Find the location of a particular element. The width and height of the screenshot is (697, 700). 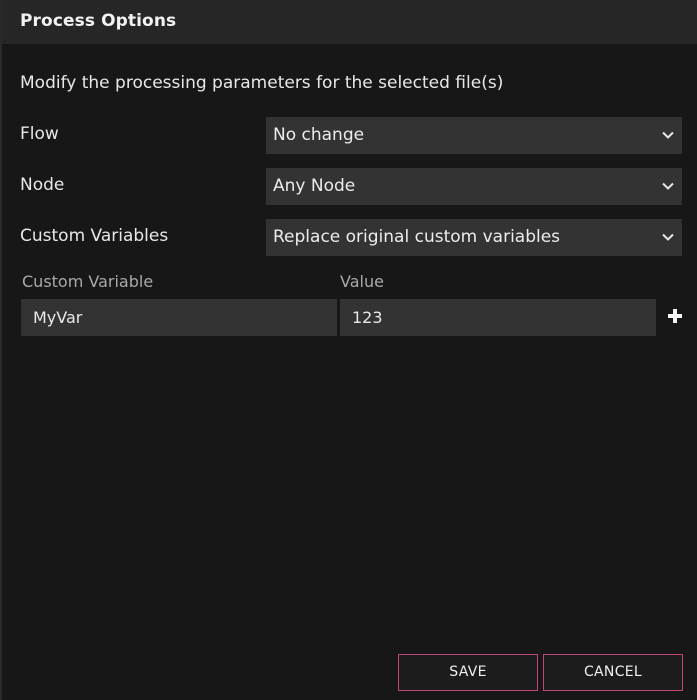

flow-label: Flow is located at coordinates (39, 134).